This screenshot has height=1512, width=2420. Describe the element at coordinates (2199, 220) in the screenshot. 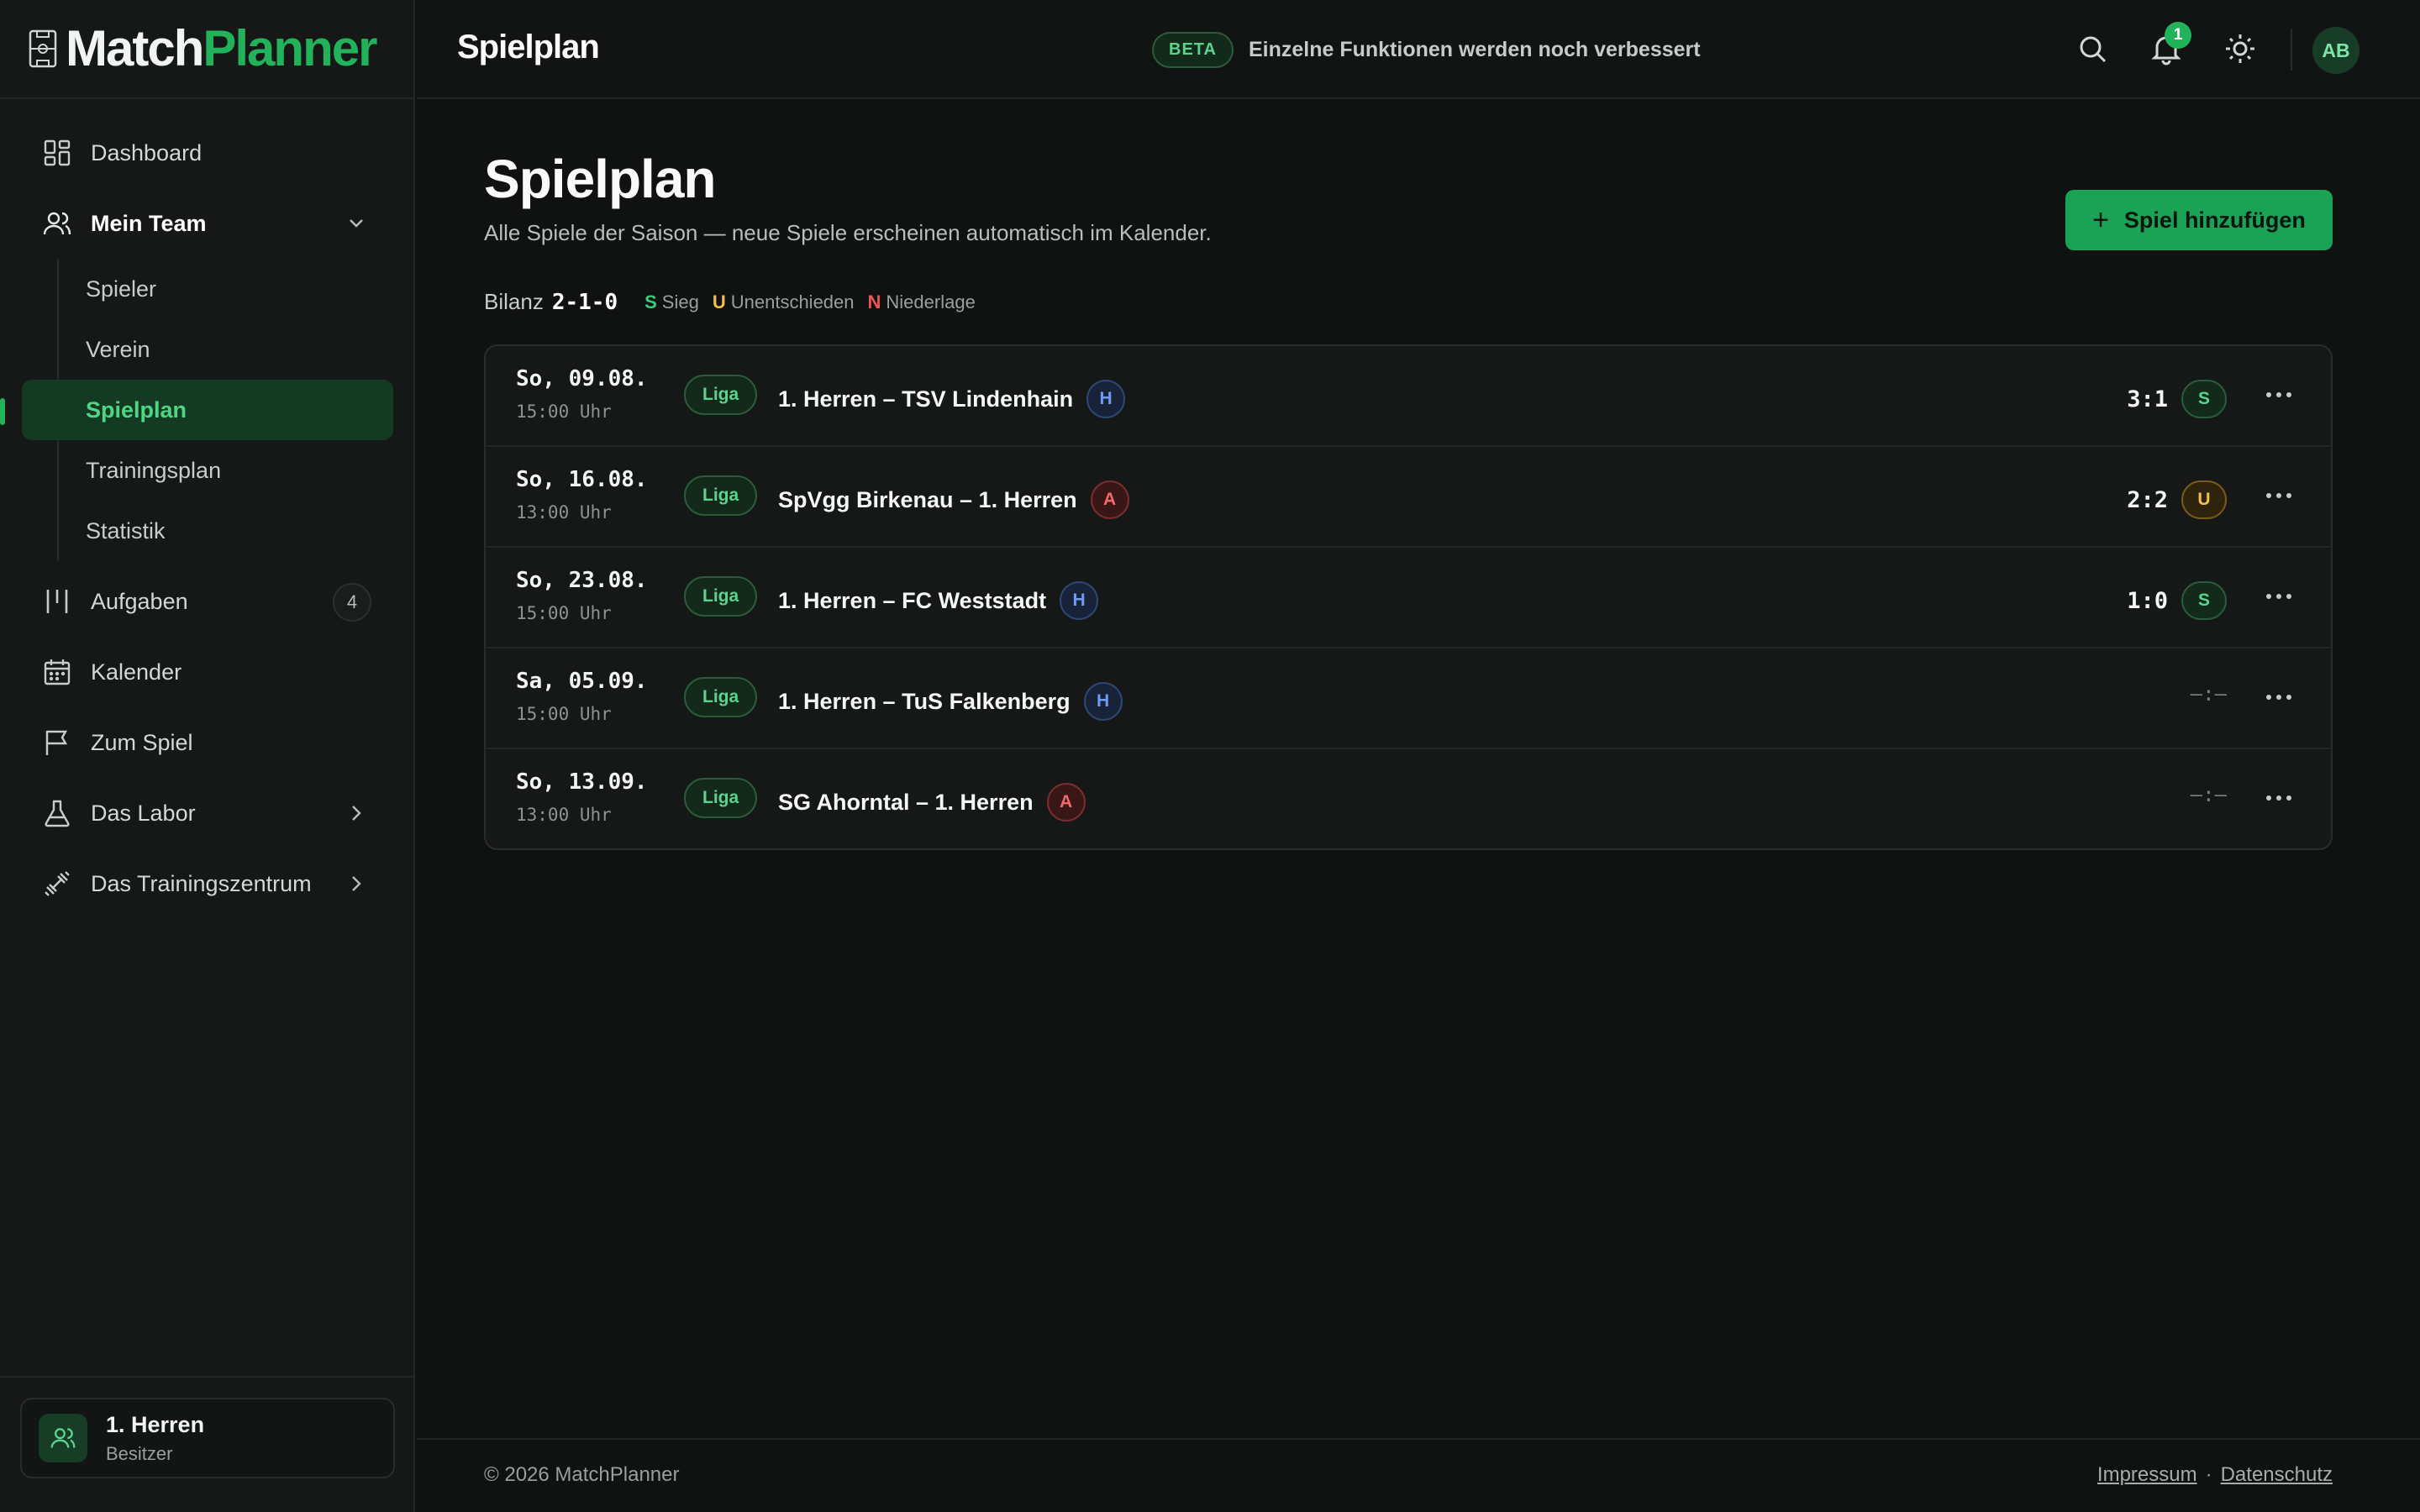

I see `add-match-button: + Spiel hinzufügen` at that location.